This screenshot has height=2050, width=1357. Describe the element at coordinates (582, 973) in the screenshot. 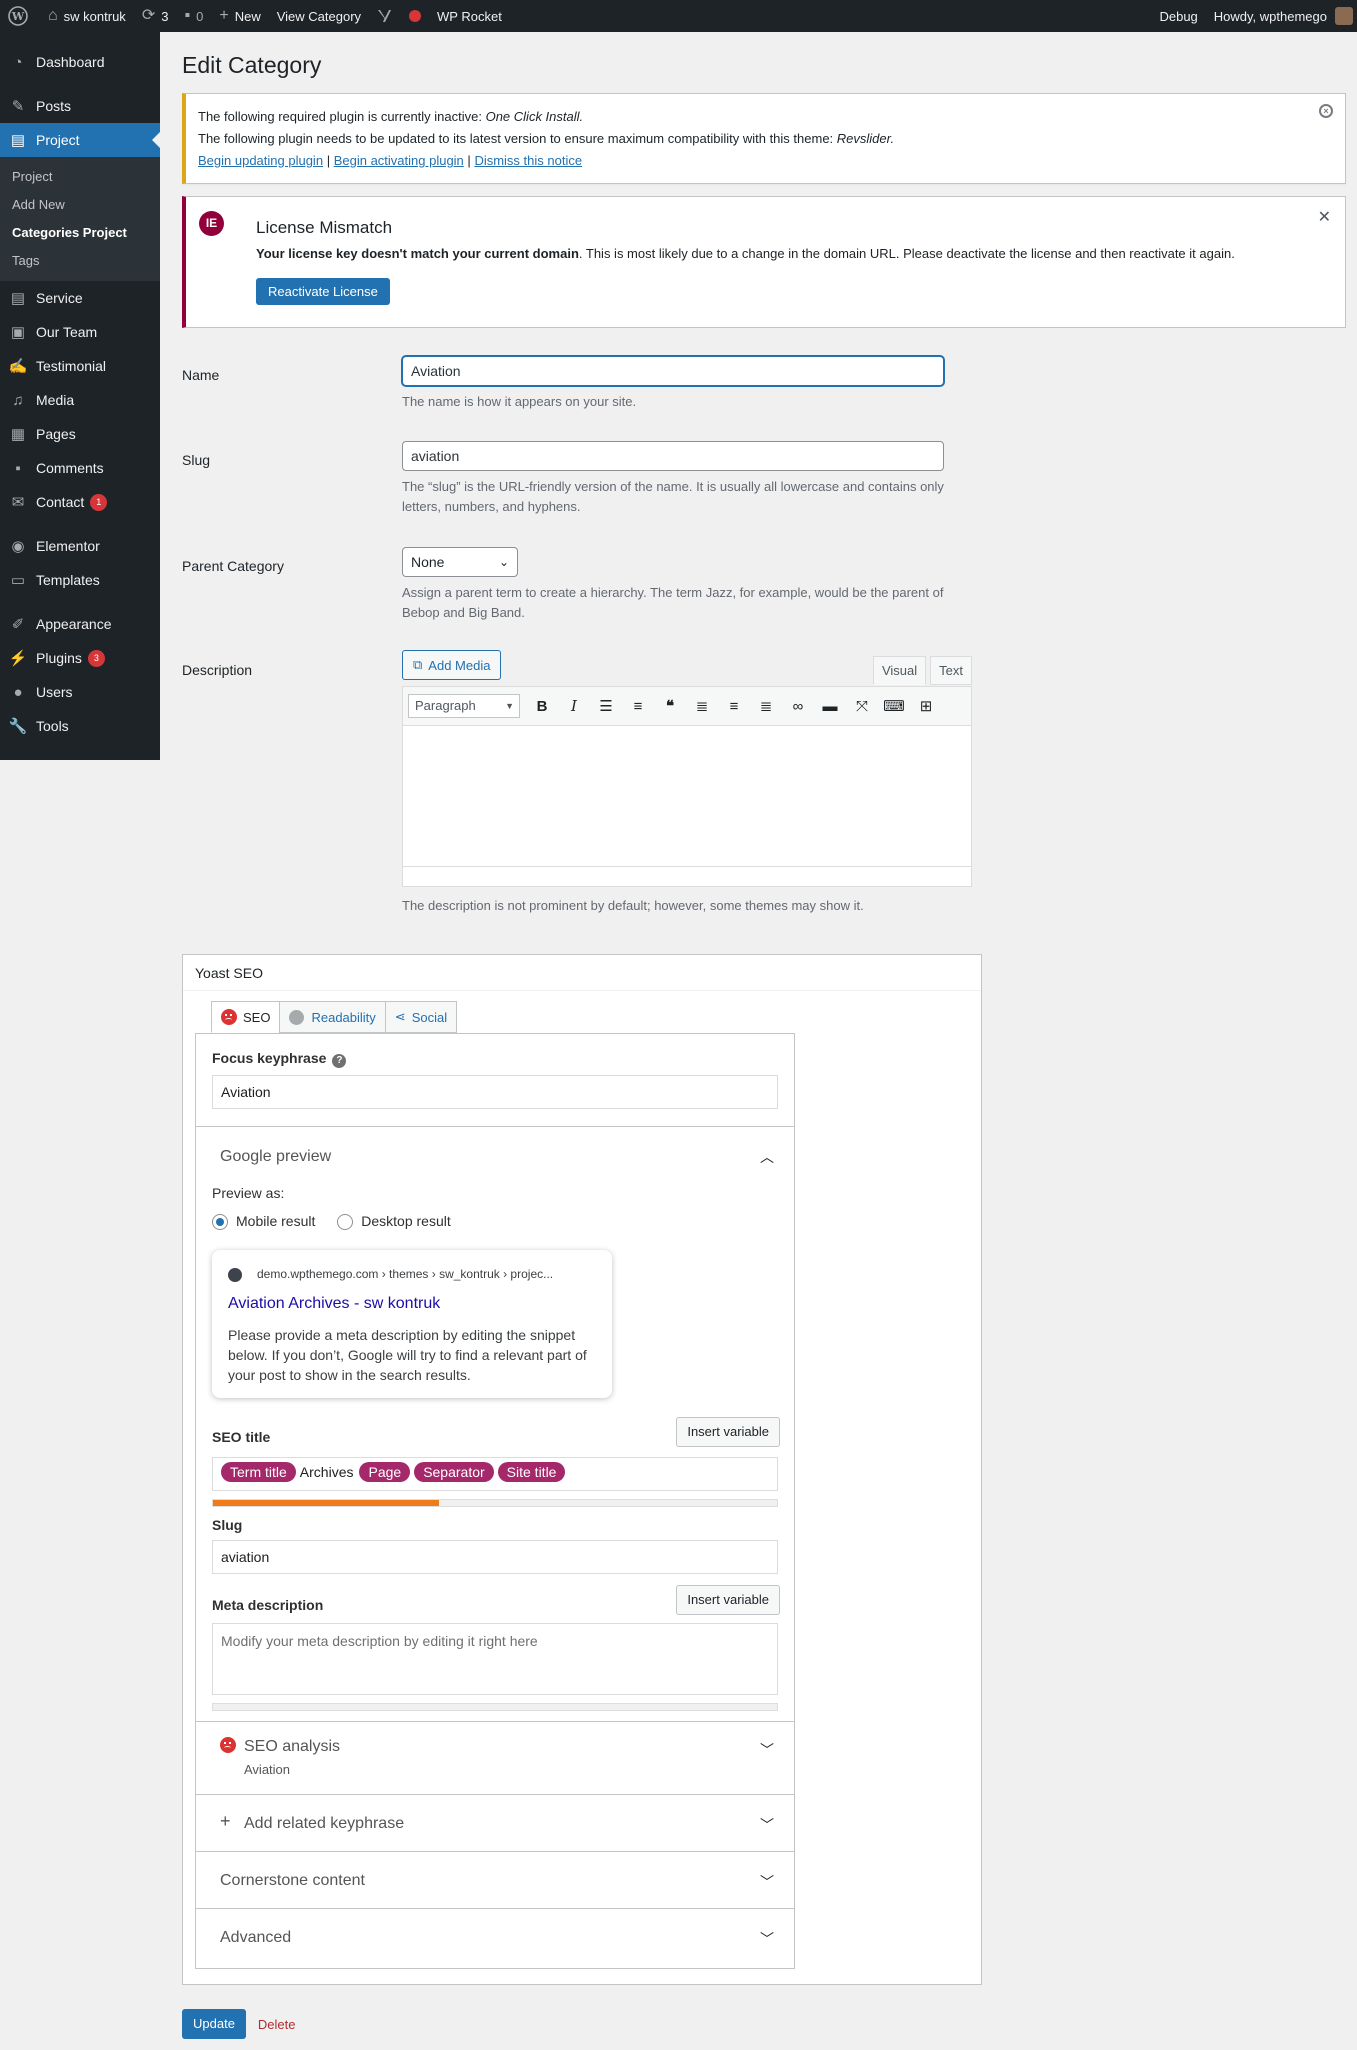

I see `yoast-title: Yoast SEO` at that location.